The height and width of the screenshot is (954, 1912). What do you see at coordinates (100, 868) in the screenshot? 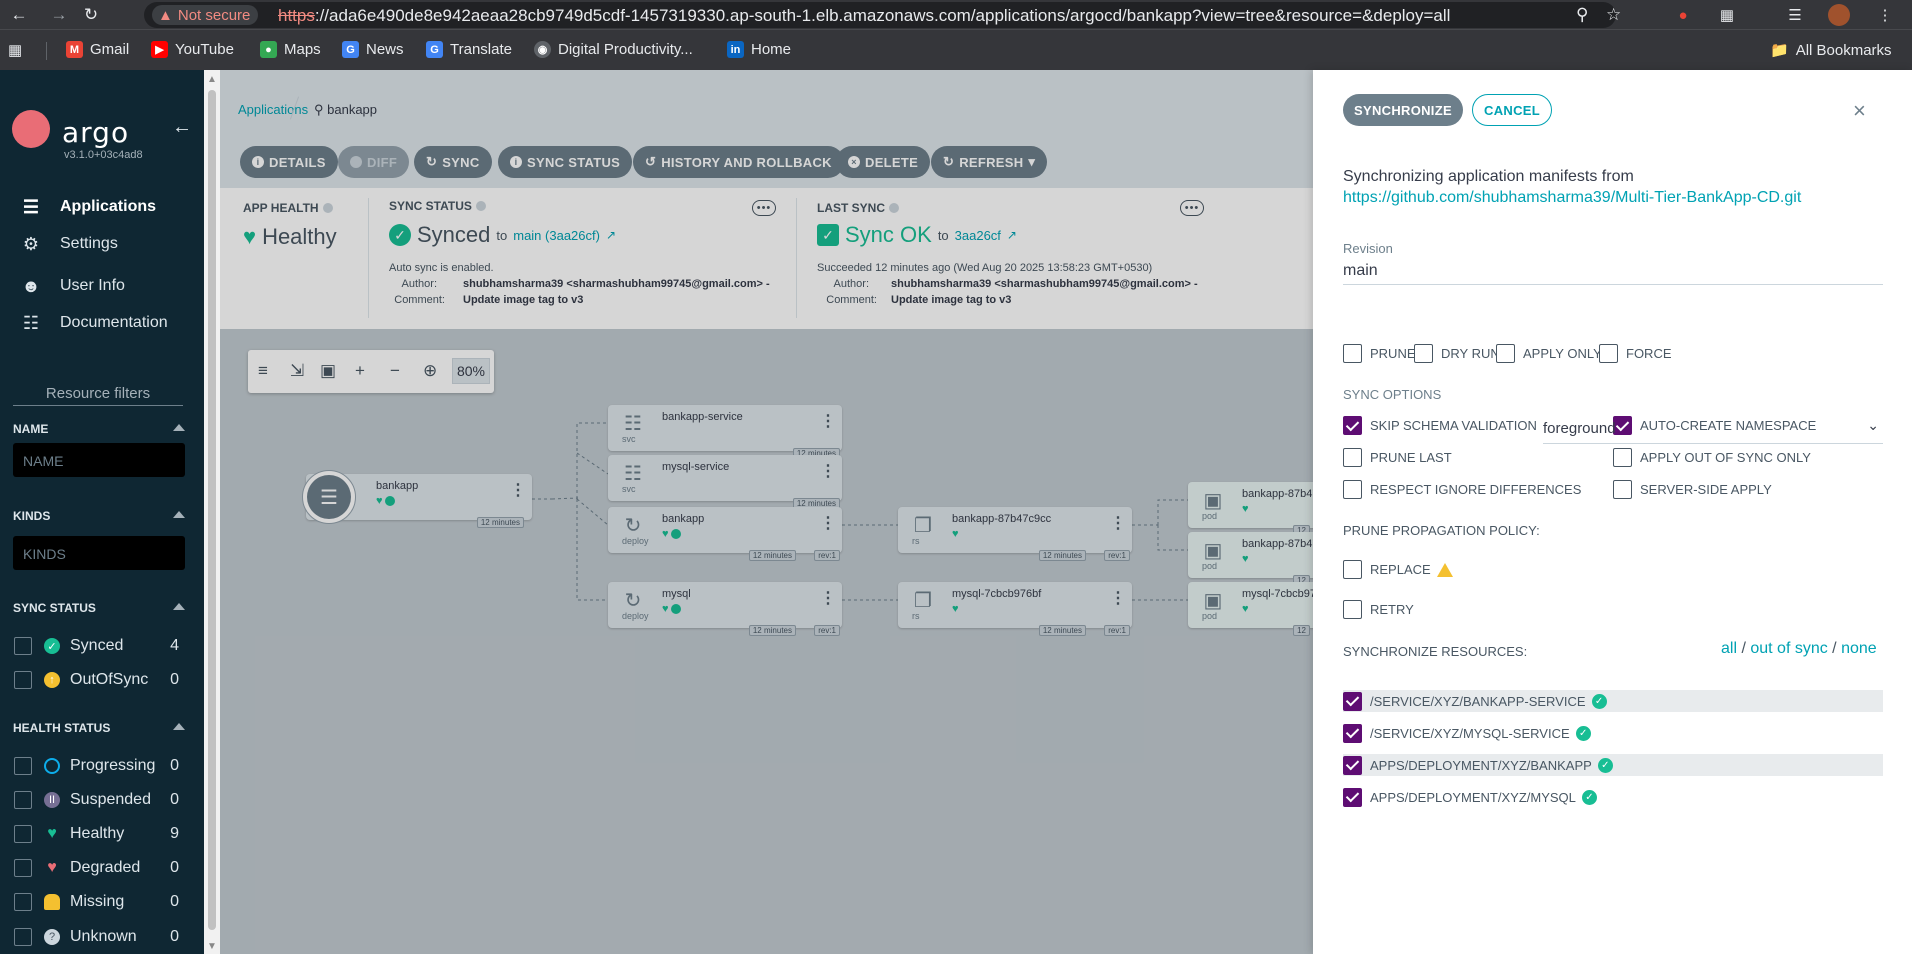
I see `filter-degraded: ♥ Degraded 0` at bounding box center [100, 868].